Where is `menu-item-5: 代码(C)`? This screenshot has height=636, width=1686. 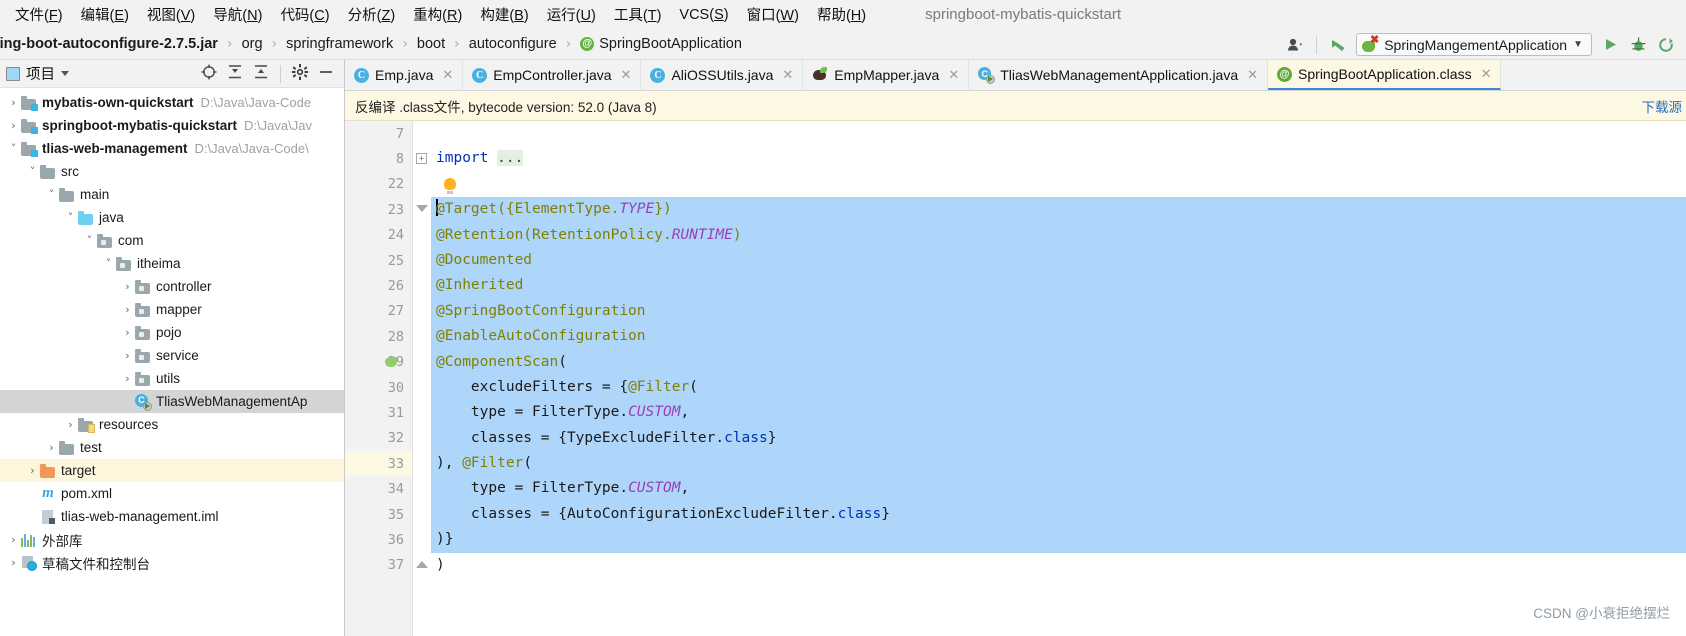
menu-item-5: 代码(C) is located at coordinates (304, 14).